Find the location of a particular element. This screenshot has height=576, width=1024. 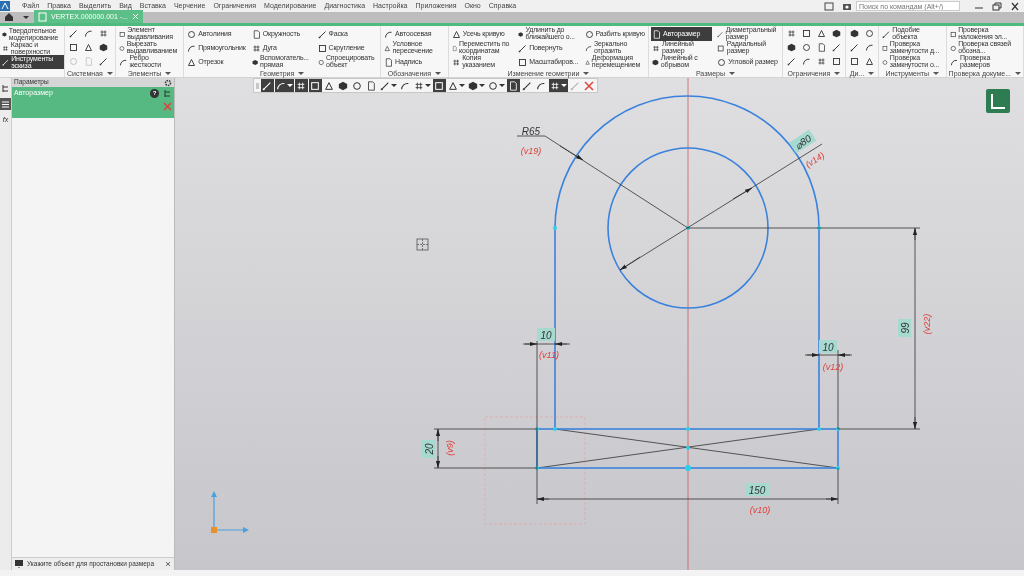

dimension-variable: (v12) is located at coordinates (833, 367).